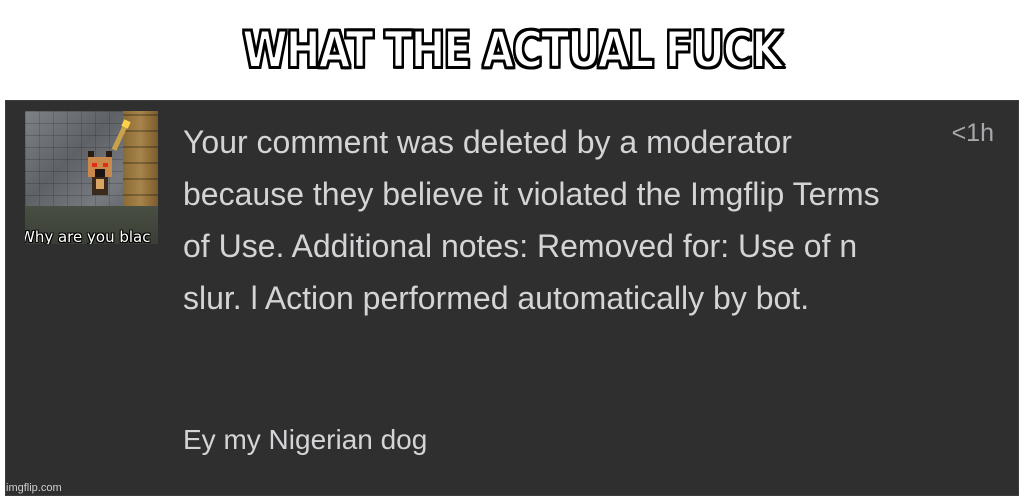  What do you see at coordinates (34, 488) in the screenshot?
I see `imgflip-watermark: imgflip.com` at bounding box center [34, 488].